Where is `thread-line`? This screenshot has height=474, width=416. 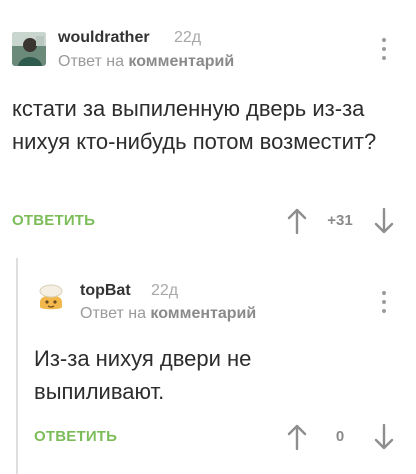 thread-line is located at coordinates (17, 366).